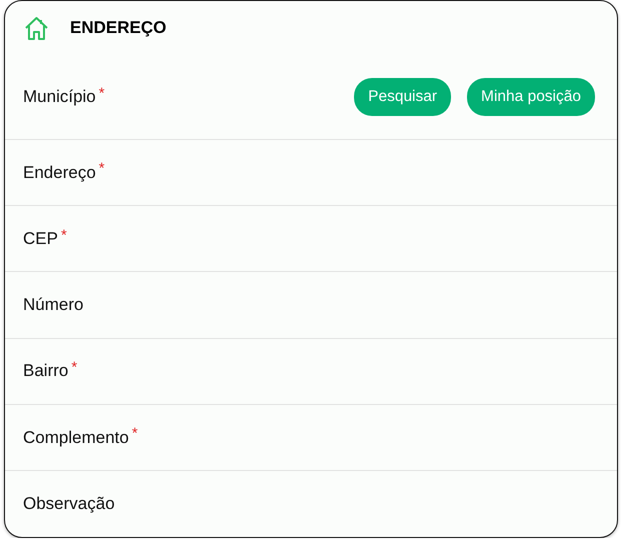  I want to click on field-label: Número, so click(53, 305).